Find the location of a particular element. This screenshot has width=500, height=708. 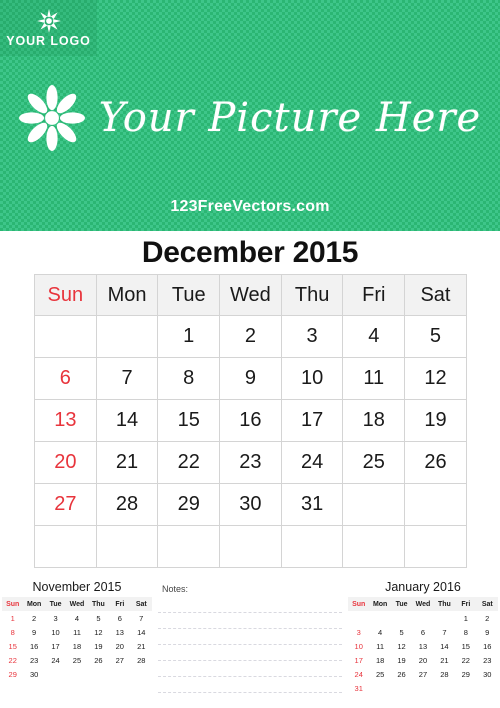

main-day-cell: 24 is located at coordinates (312, 462).